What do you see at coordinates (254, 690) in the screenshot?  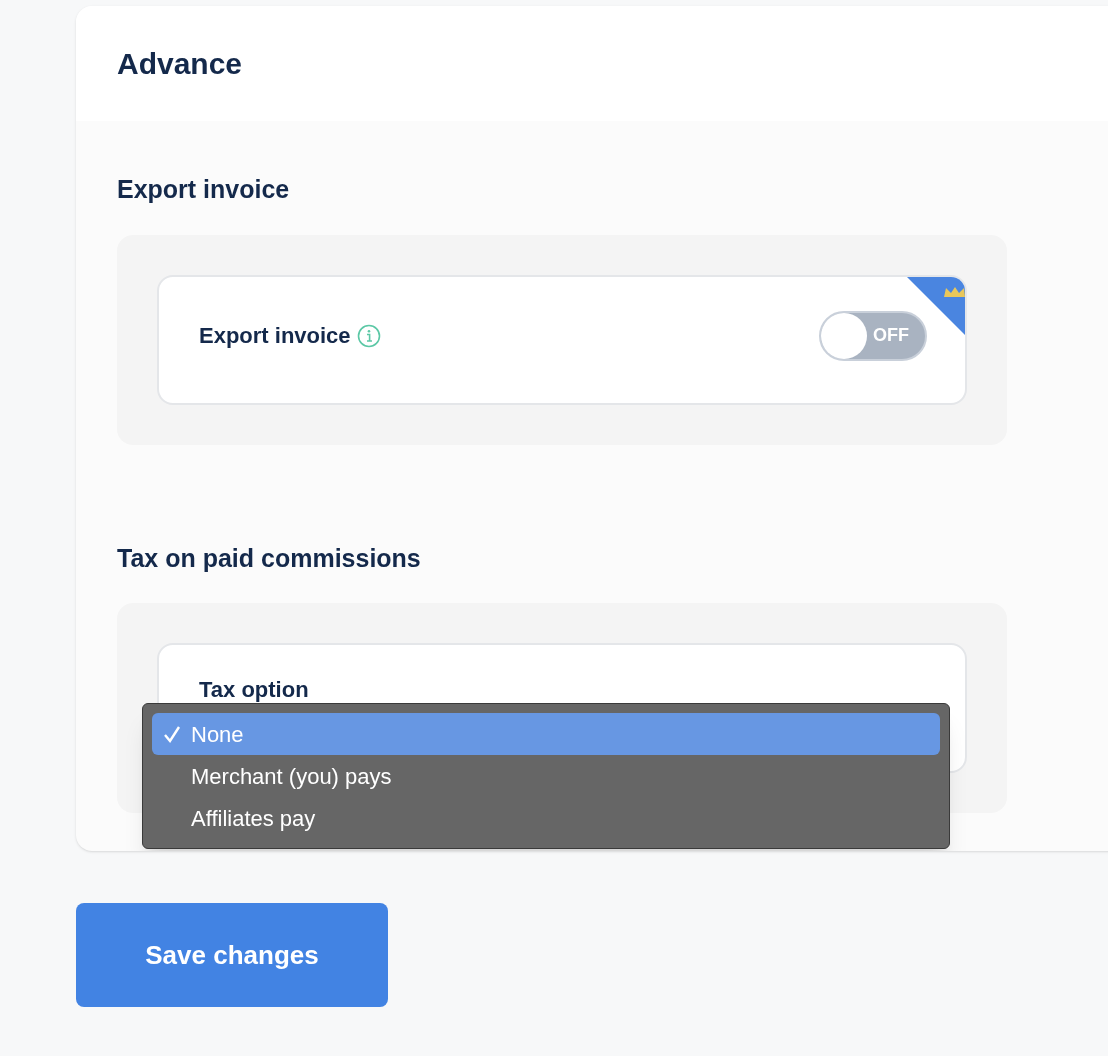 I see `setting-label: Tax option` at bounding box center [254, 690].